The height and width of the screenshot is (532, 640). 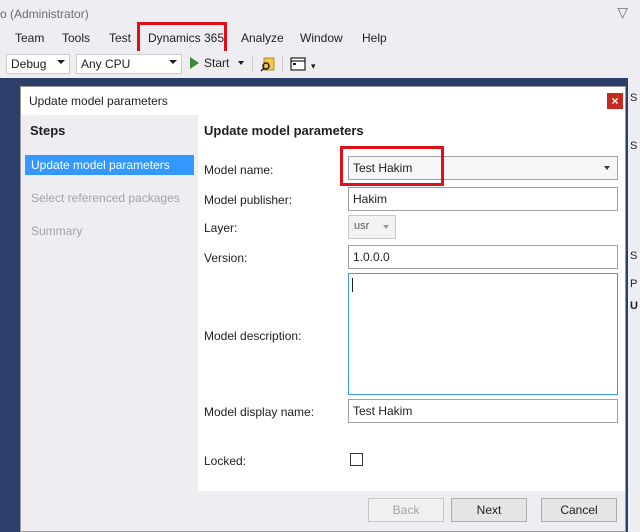 I want to click on strip-cell: P, so click(x=634, y=284).